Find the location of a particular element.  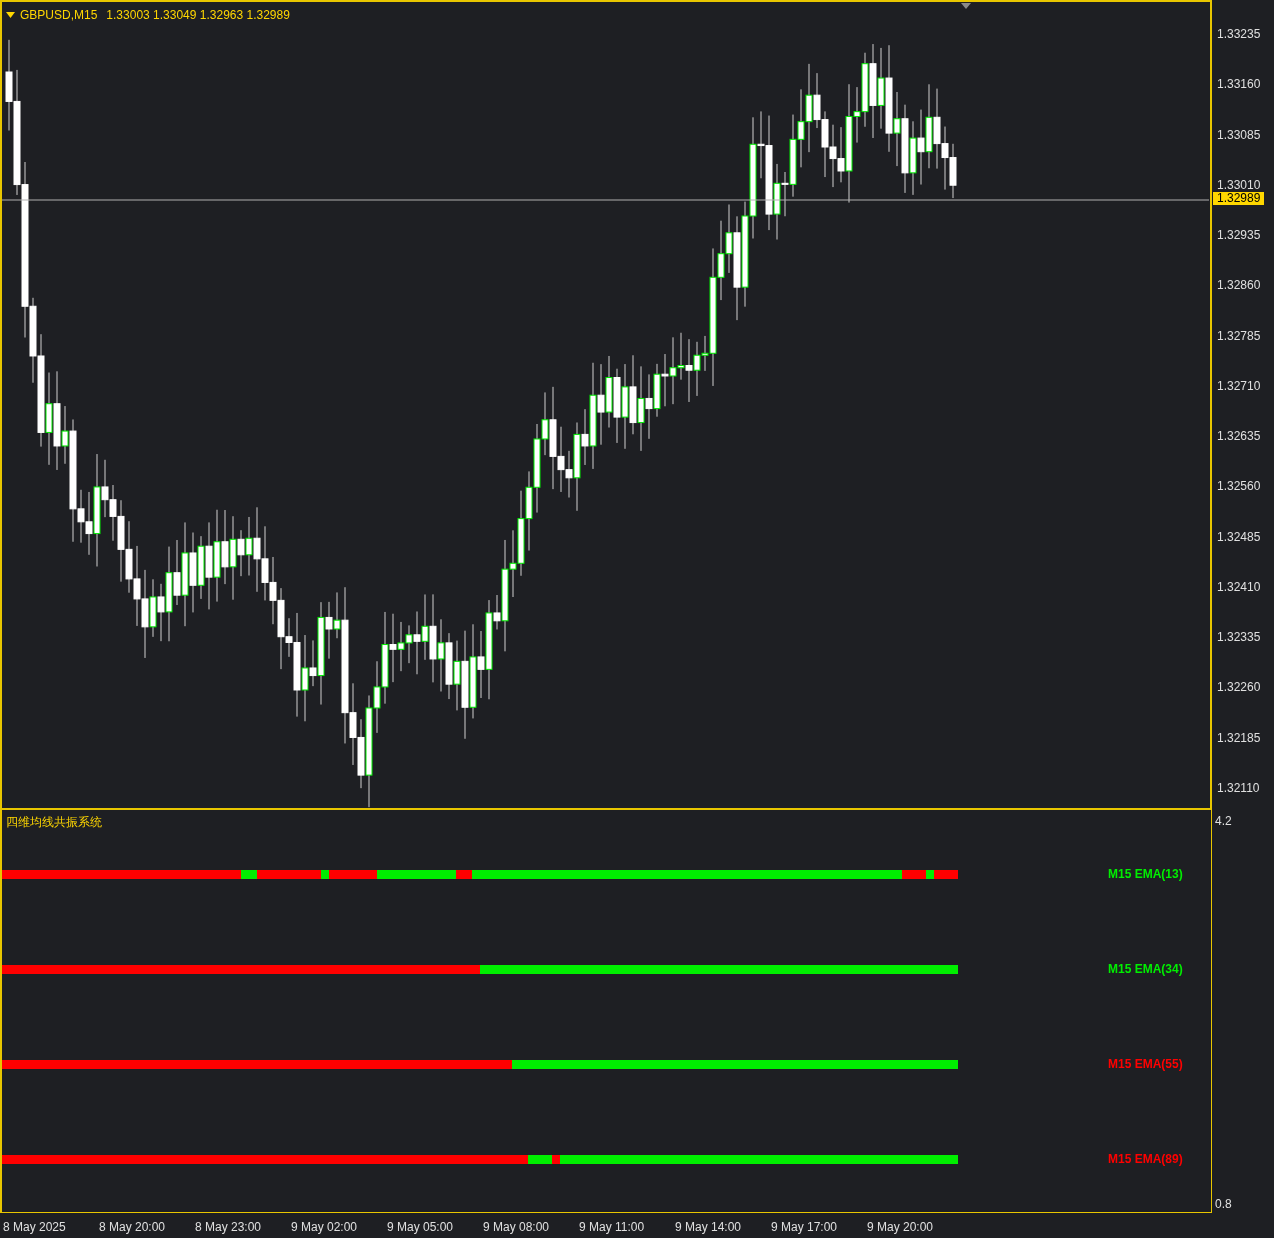

indicator-title: 四维均线共振系统 is located at coordinates (54, 822).